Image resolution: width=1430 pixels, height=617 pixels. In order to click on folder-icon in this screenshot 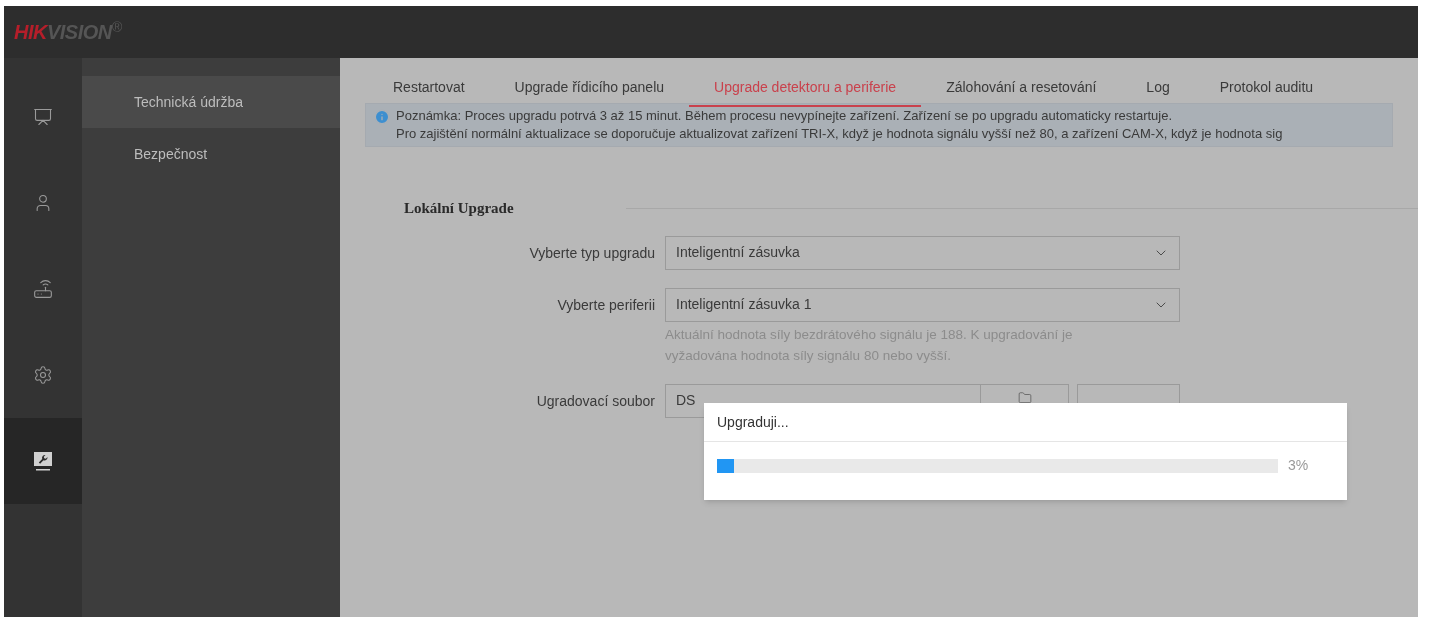, I will do `click(1024, 397)`.